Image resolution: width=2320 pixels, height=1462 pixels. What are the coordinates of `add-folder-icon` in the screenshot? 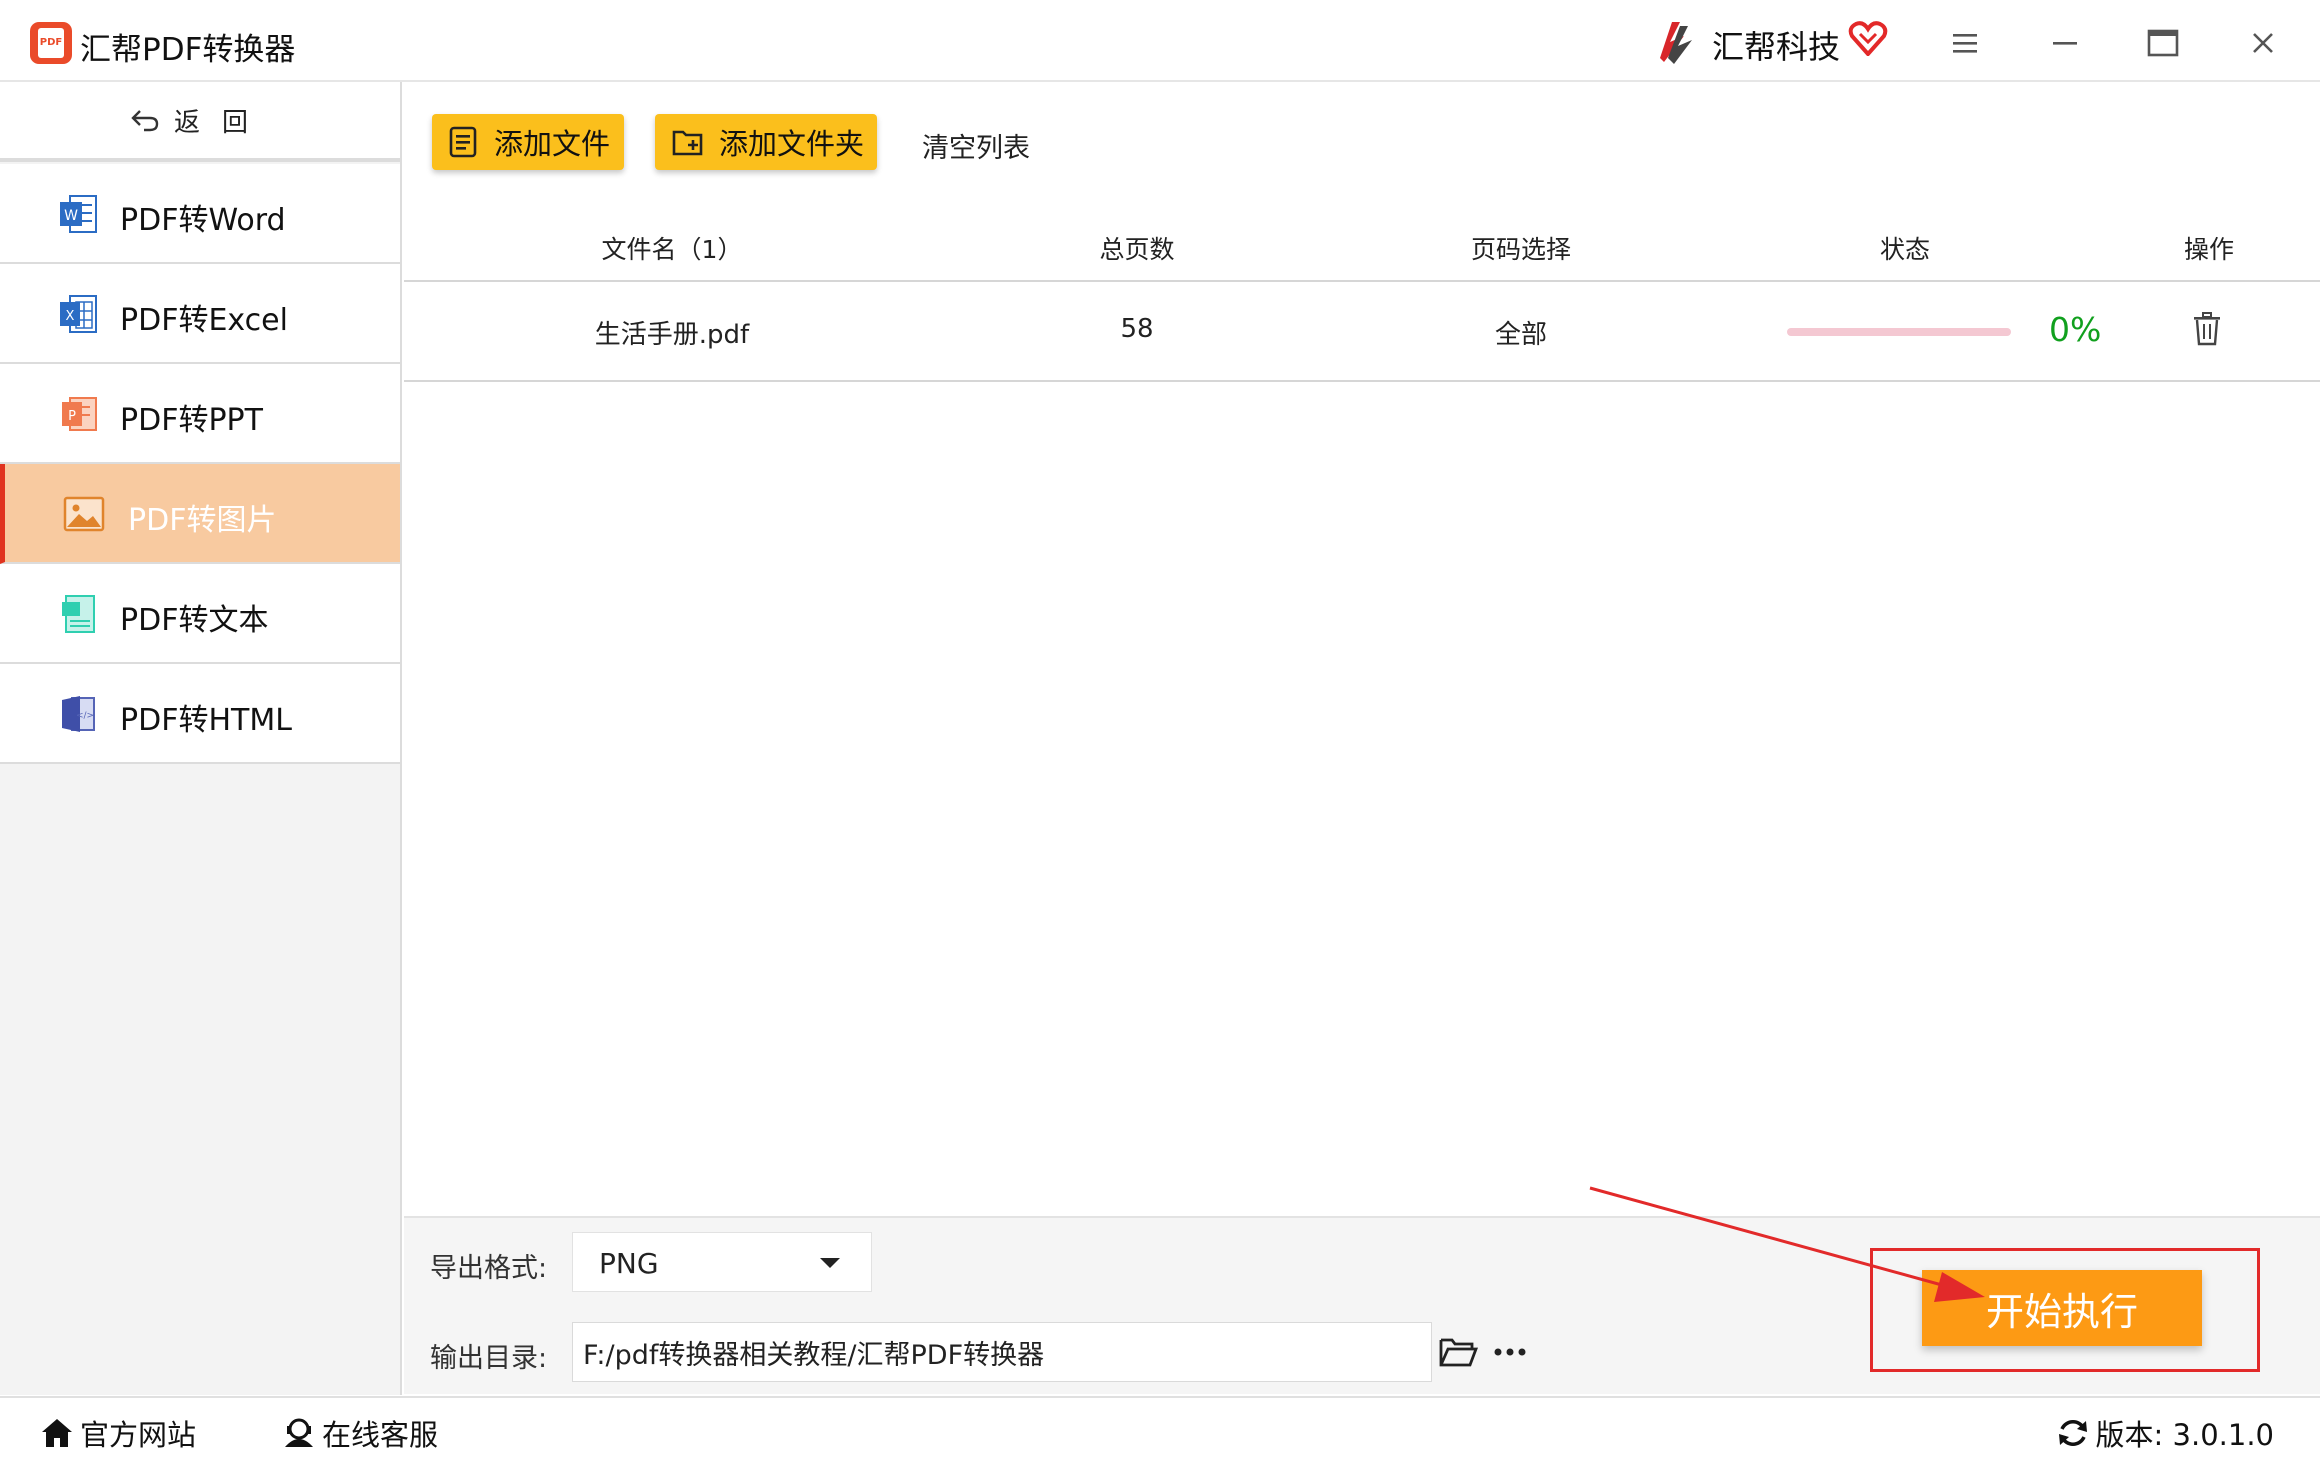 It's located at (687, 143).